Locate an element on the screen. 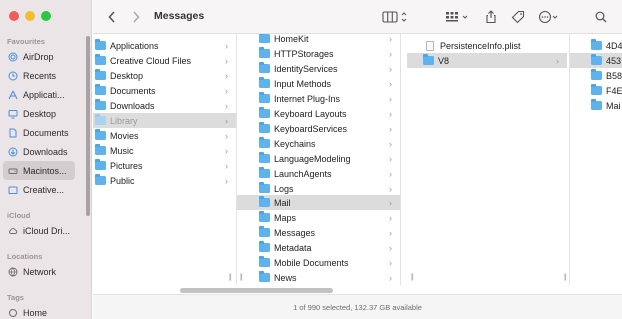  sidebar-item-label: AirDrop is located at coordinates (38, 56).